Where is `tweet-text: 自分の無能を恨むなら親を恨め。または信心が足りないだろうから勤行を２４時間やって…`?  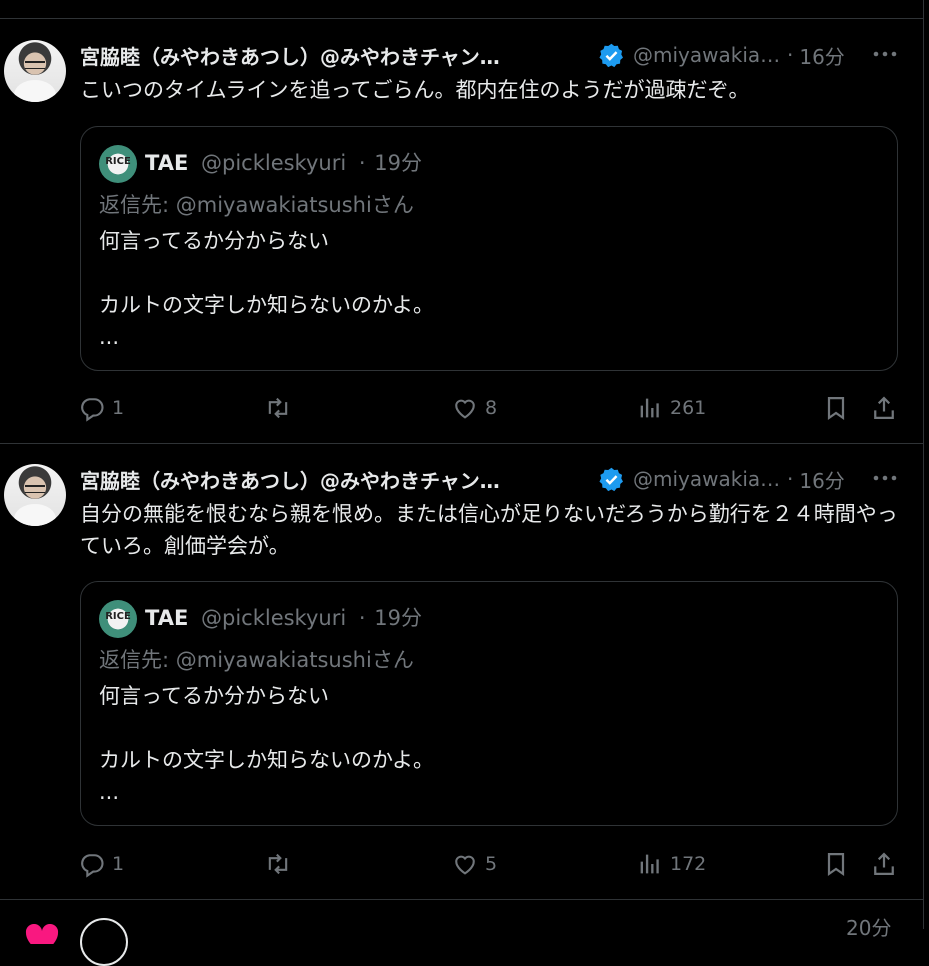 tweet-text: 自分の無能を恨むなら親を恨め。または信心が足りないだろうから勤行を２４時間やって… is located at coordinates (489, 530).